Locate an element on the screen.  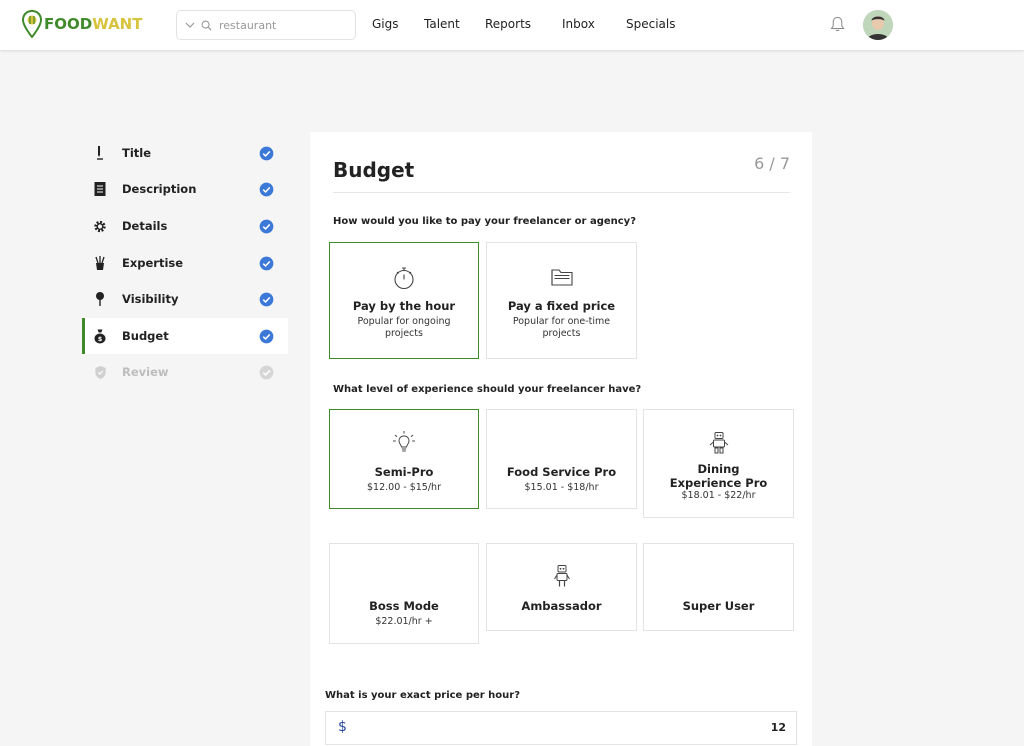
option-subtitle: Popular for ongoing projects is located at coordinates (404, 327).